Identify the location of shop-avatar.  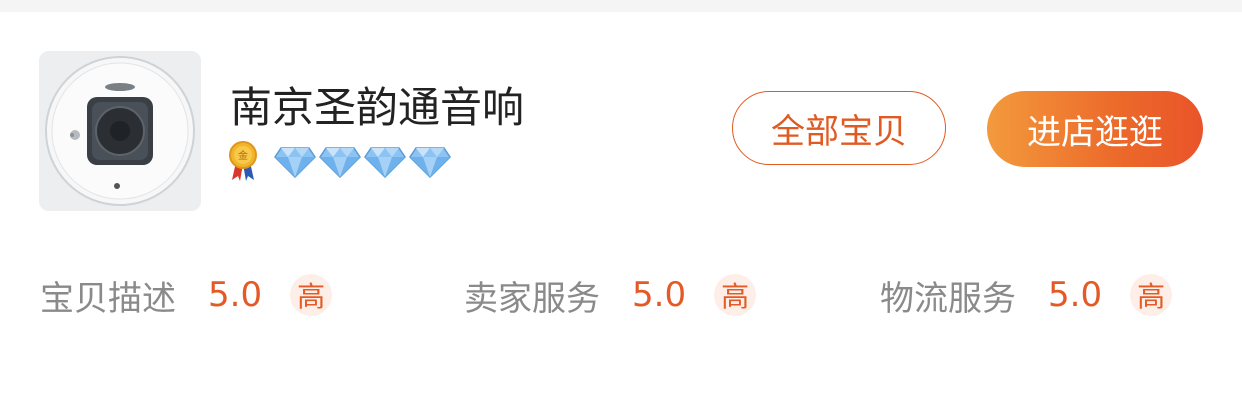
(120, 131).